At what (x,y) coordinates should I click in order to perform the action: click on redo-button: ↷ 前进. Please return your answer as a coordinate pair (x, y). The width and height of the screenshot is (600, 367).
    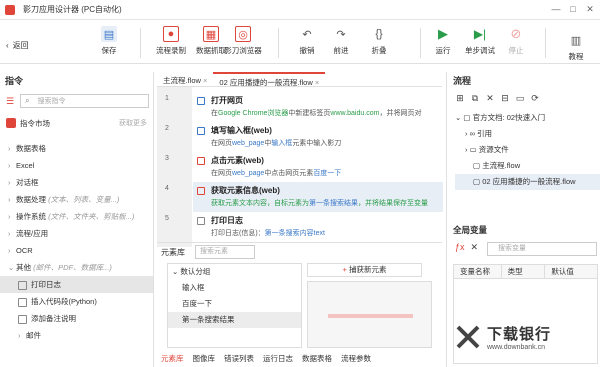
    Looking at the image, I should click on (341, 43).